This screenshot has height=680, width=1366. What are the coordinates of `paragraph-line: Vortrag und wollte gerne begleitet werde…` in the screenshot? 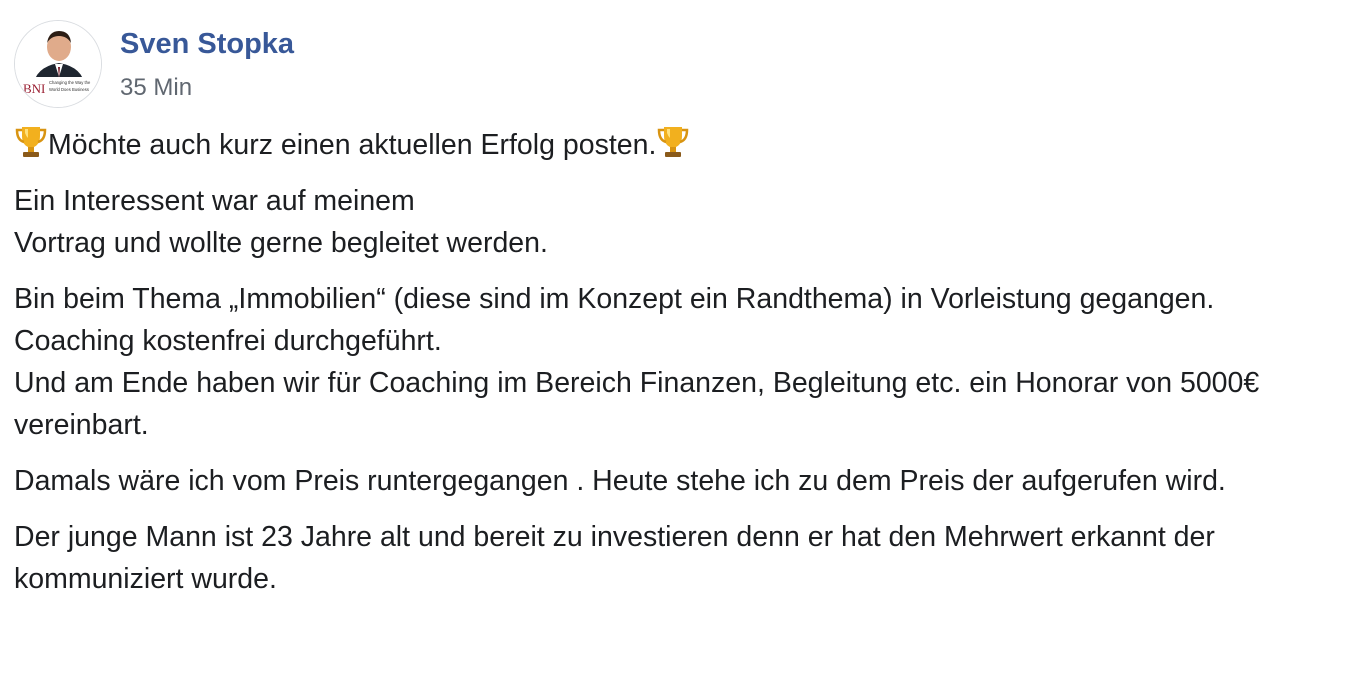 It's located at (281, 243).